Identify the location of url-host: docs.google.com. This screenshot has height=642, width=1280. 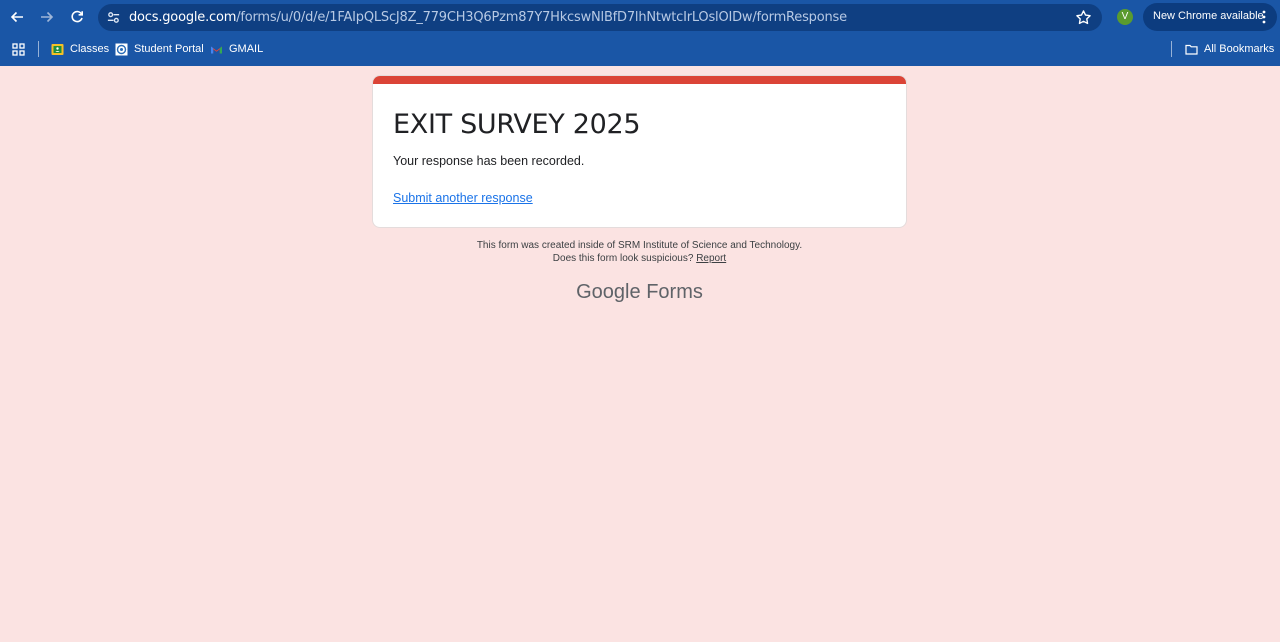
(183, 17).